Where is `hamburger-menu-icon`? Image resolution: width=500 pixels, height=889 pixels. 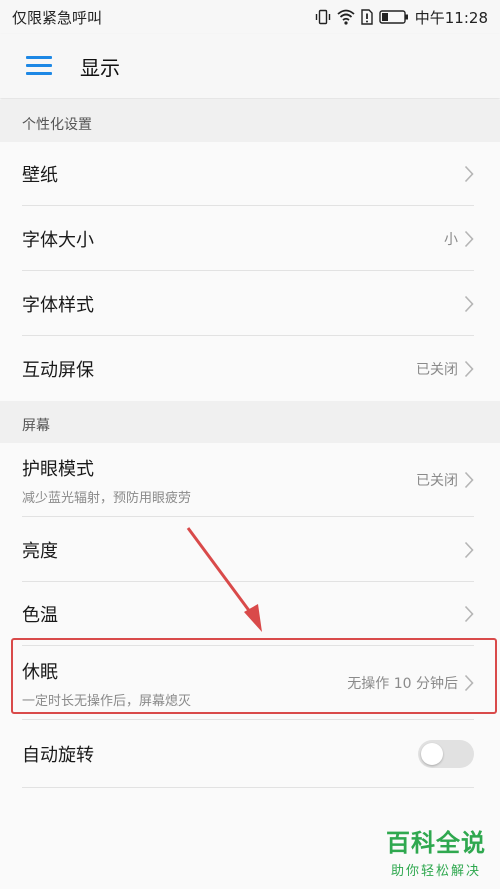 hamburger-menu-icon is located at coordinates (39, 66).